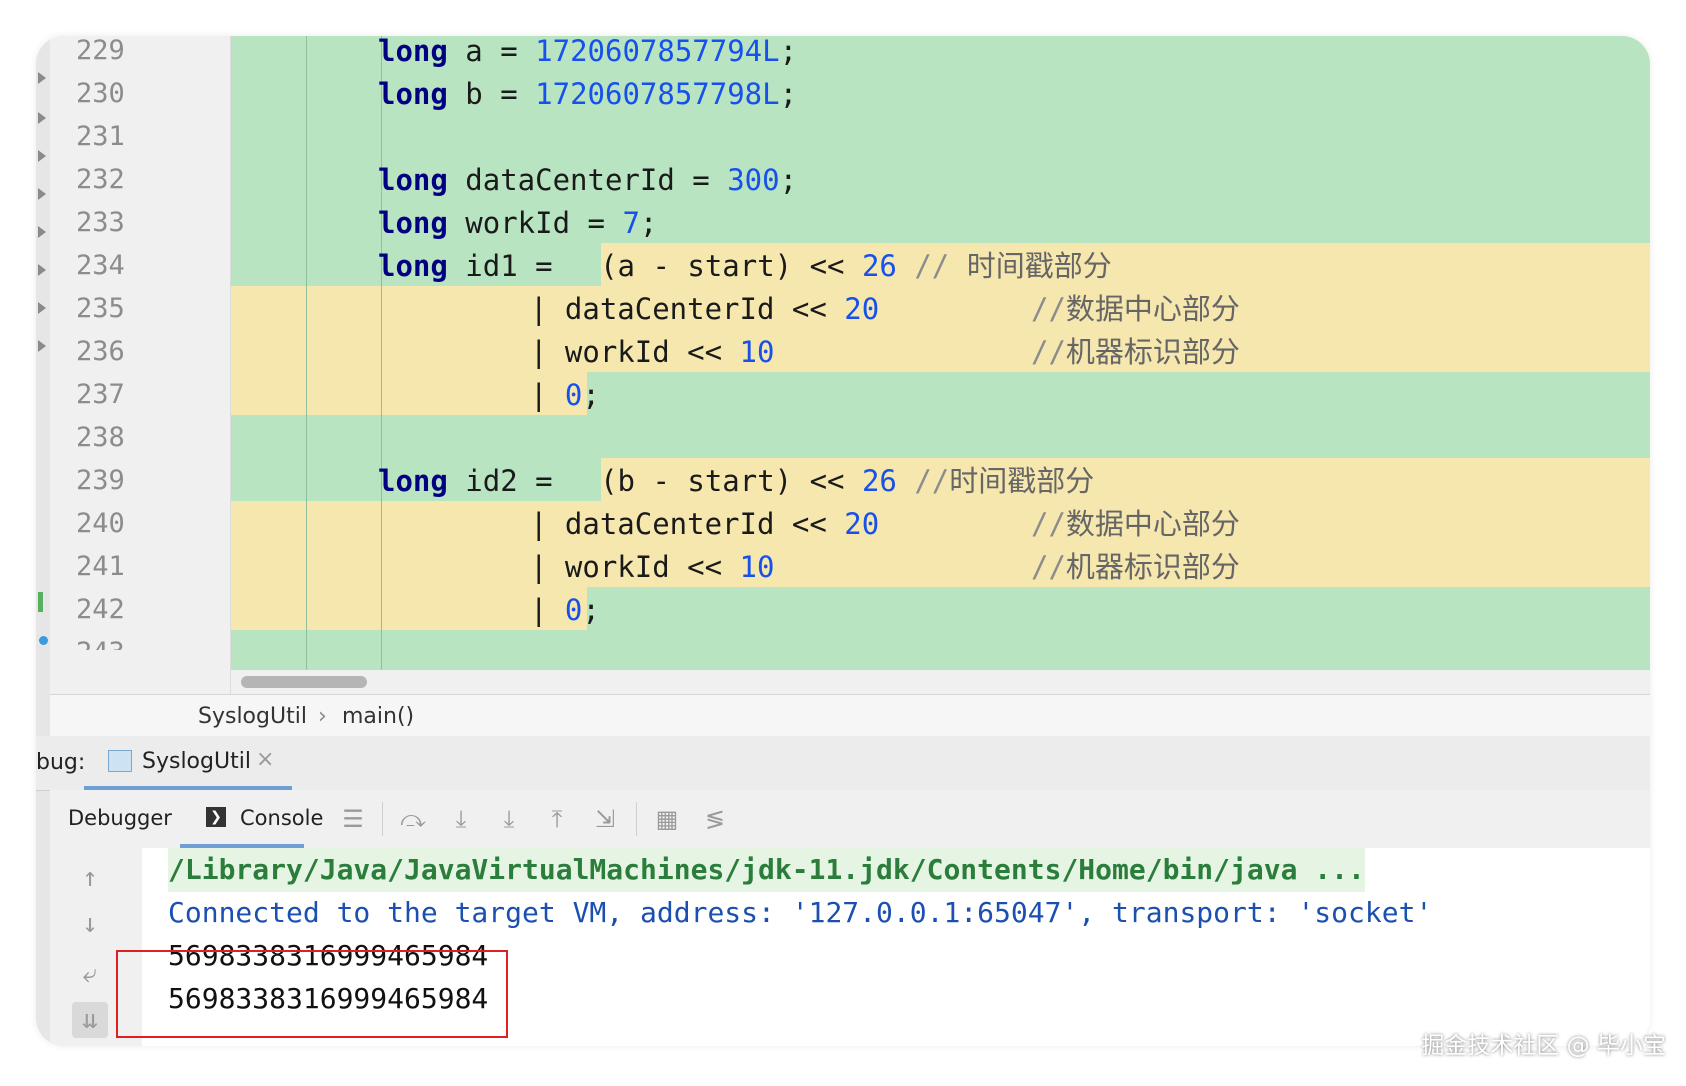 This screenshot has width=1686, height=1086. Describe the element at coordinates (312, 994) in the screenshot. I see `highlight-box` at that location.